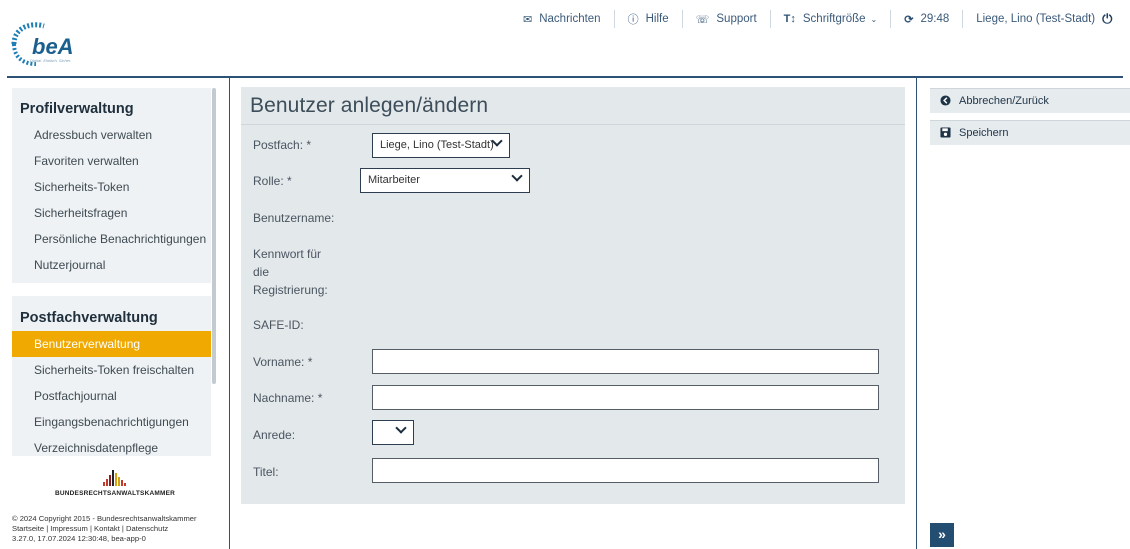 The height and width of the screenshot is (549, 1130). I want to click on kennwort-label-line1: Kennwort für, so click(287, 254).